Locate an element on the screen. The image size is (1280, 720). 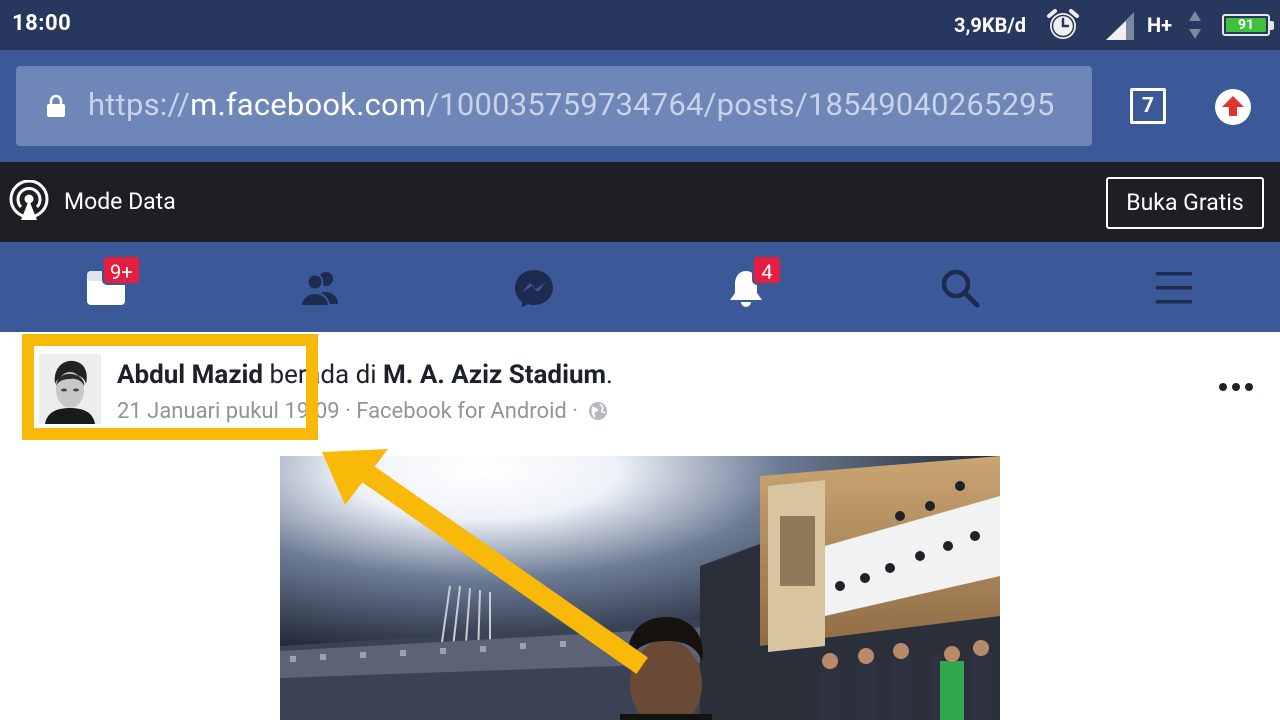
nav-messenger is located at coordinates (534, 287).